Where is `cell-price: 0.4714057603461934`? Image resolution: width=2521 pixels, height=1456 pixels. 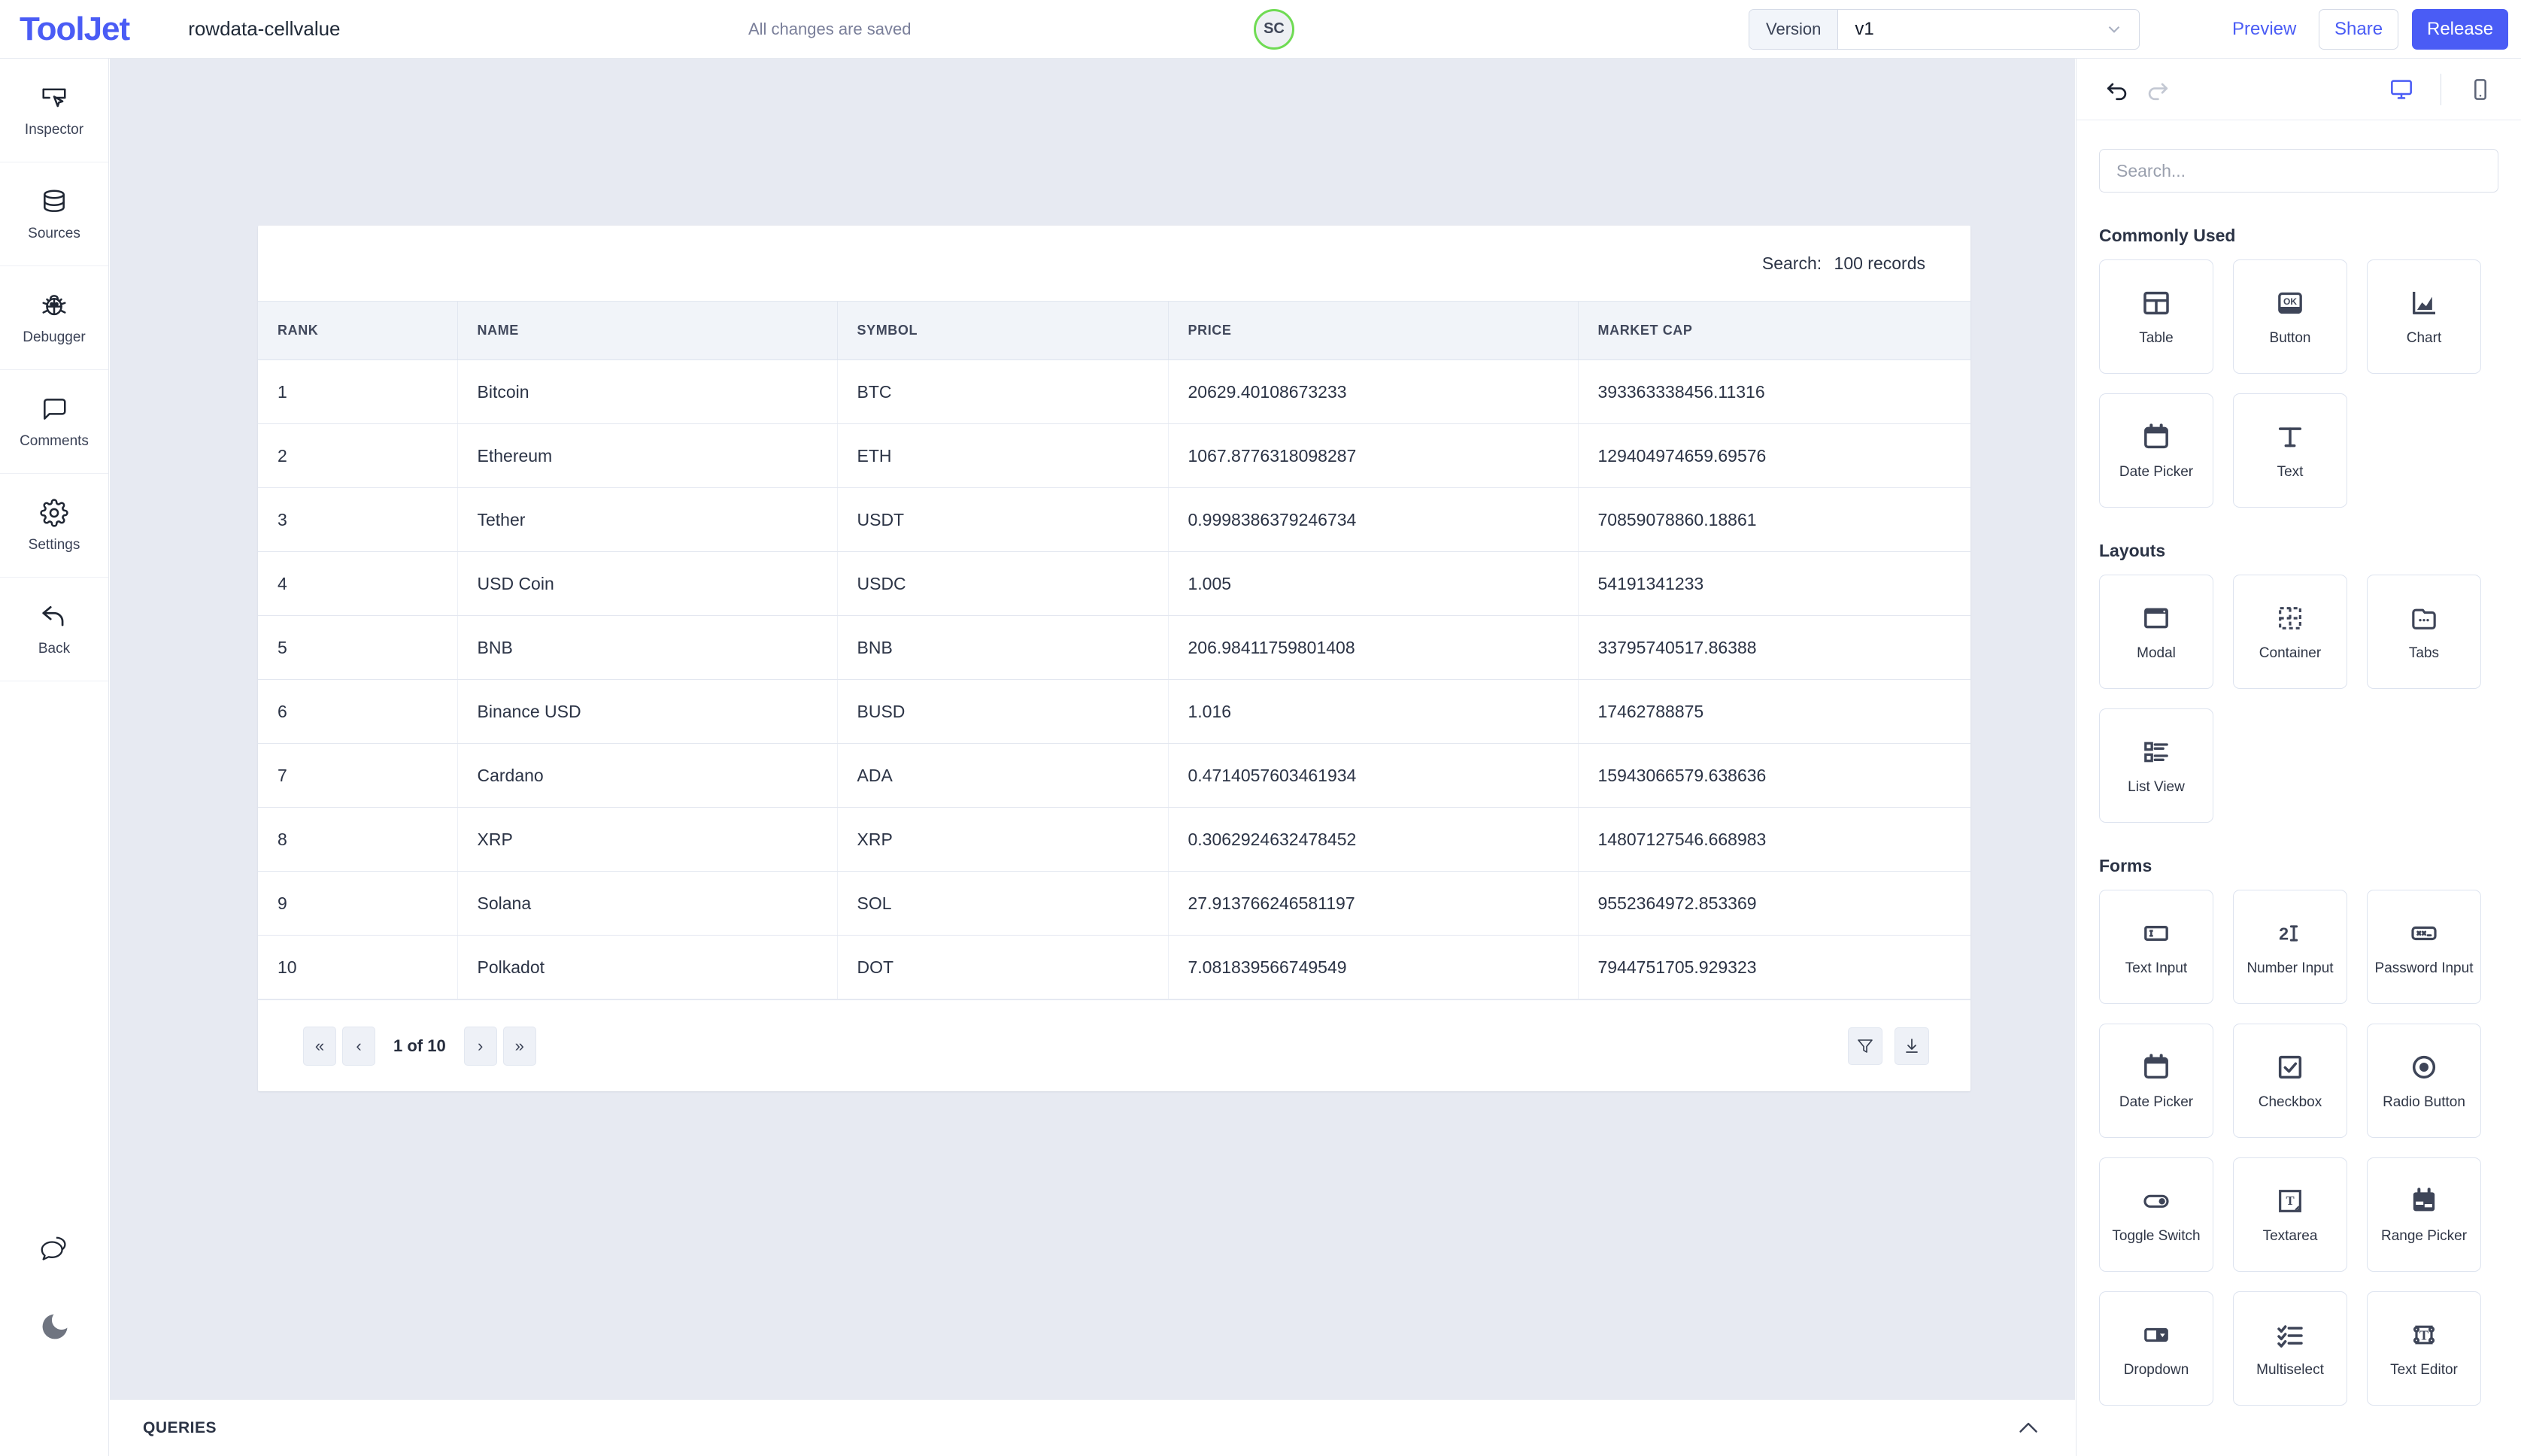
cell-price: 0.4714057603461934 is located at coordinates (1373, 775).